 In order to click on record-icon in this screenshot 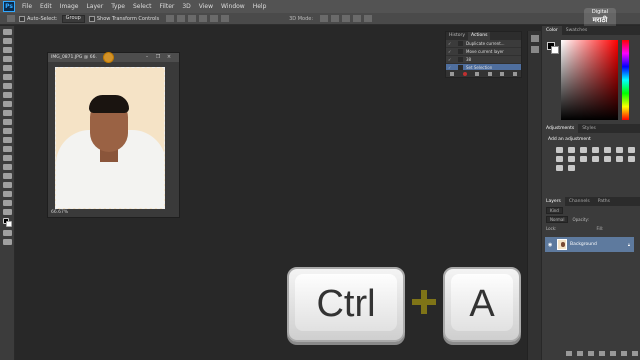, I will do `click(464, 73)`.